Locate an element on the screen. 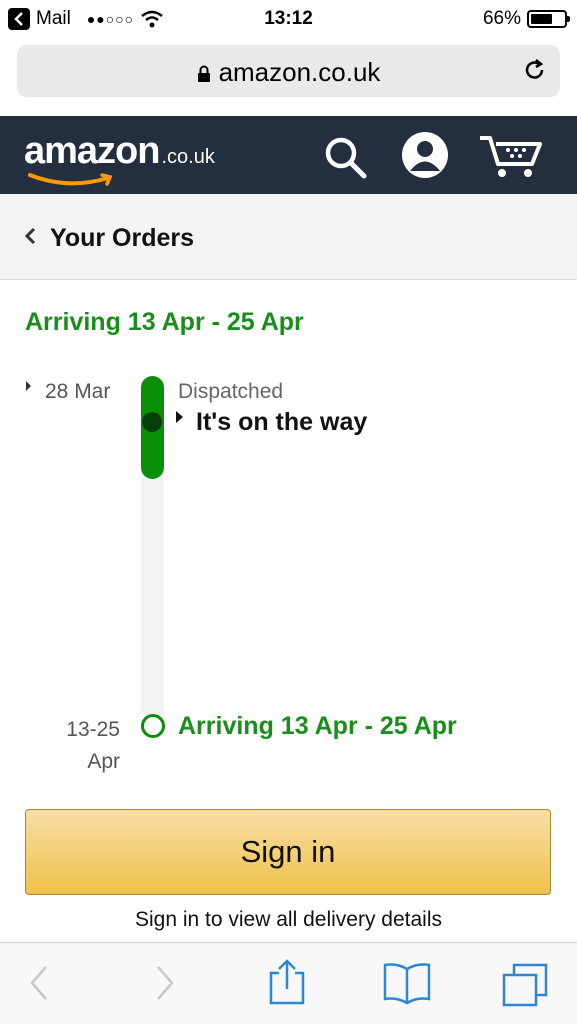  status-right: 66% is located at coordinates (526, 19).